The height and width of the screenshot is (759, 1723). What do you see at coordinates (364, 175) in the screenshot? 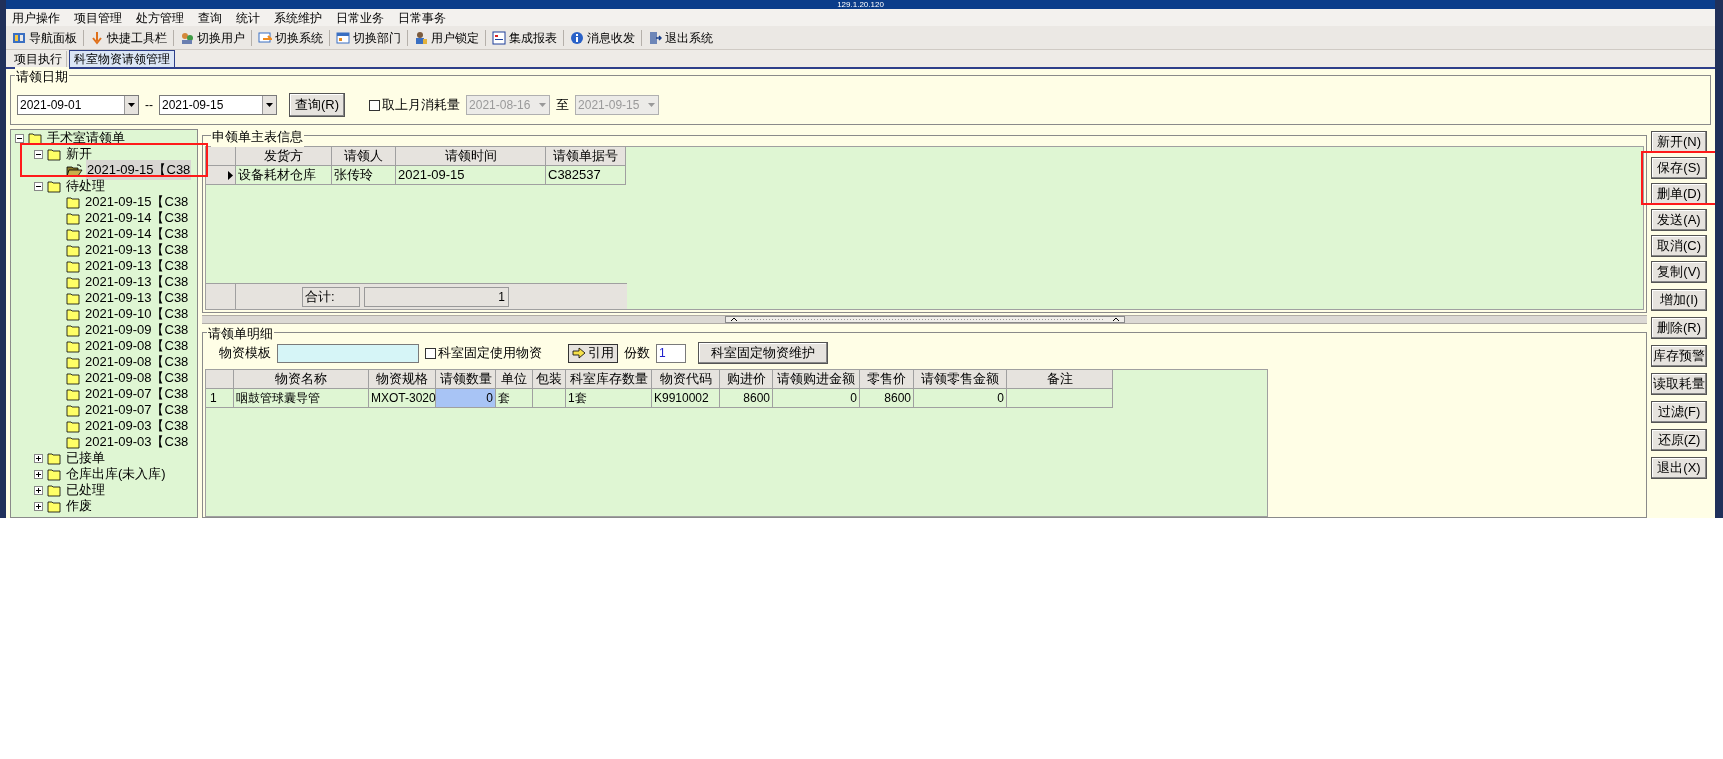
I see `table-cell: 张传玲` at bounding box center [364, 175].